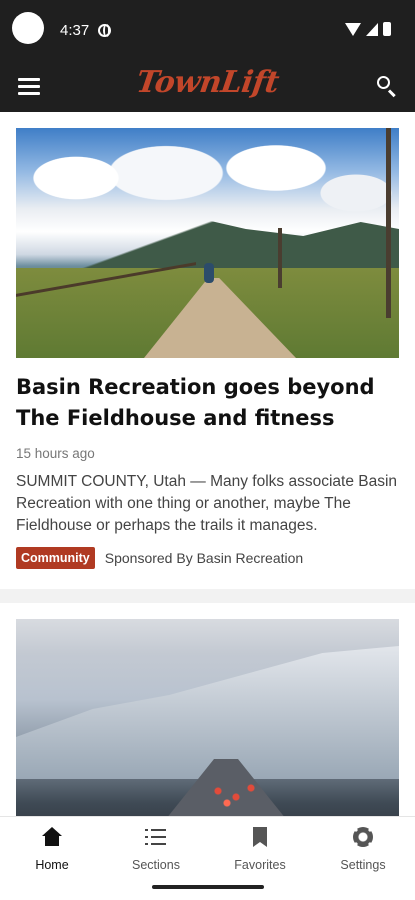 Image resolution: width=415 pixels, height=900 pixels. Describe the element at coordinates (208, 887) in the screenshot. I see `home-indicator` at that location.